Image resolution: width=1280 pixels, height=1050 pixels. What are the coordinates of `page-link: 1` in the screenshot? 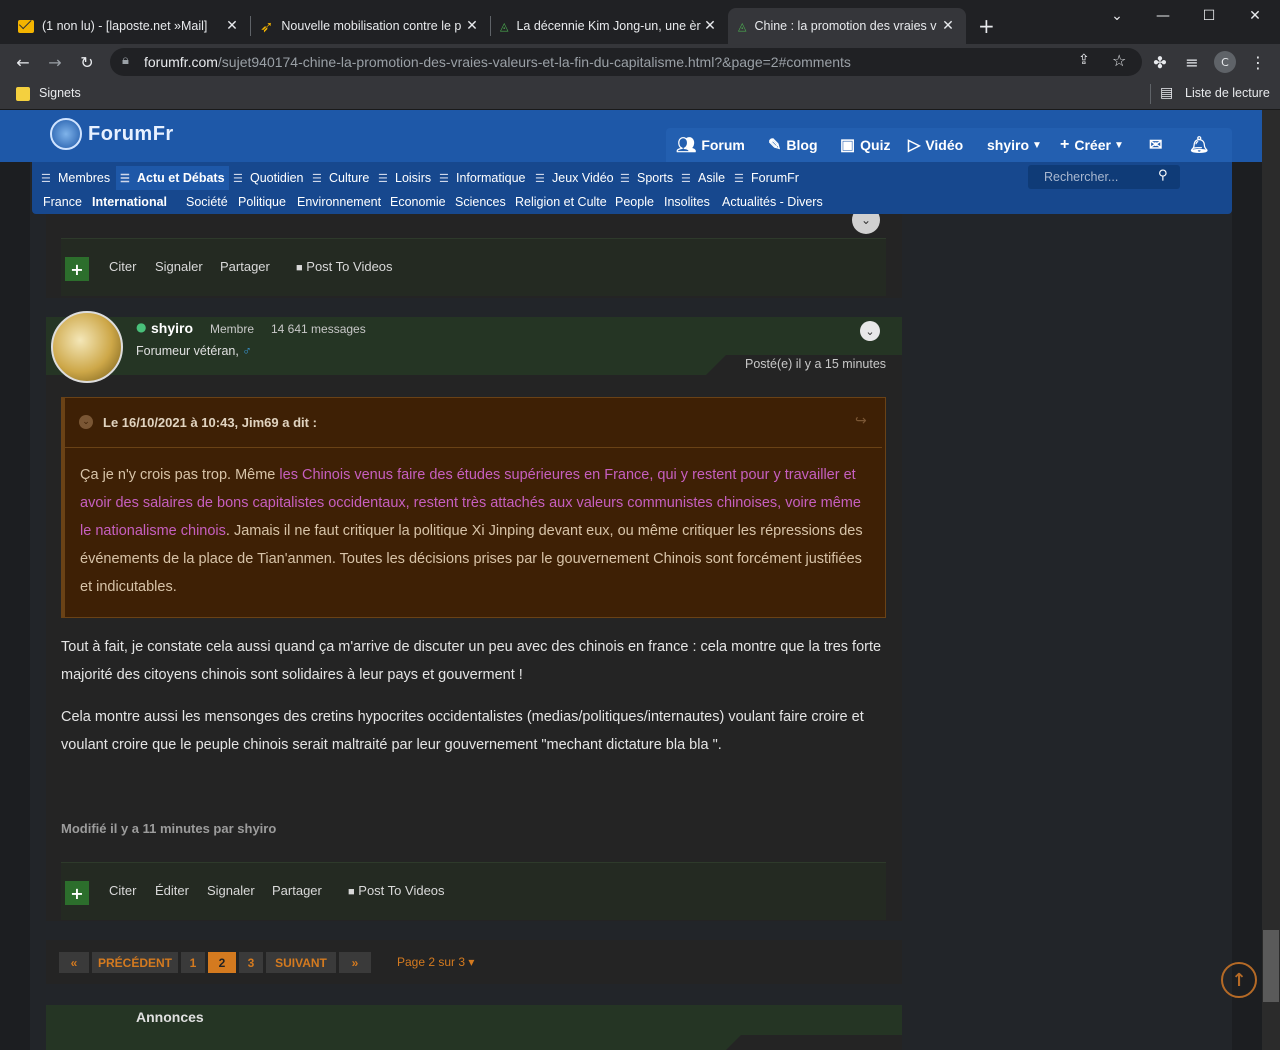 It's located at (193, 962).